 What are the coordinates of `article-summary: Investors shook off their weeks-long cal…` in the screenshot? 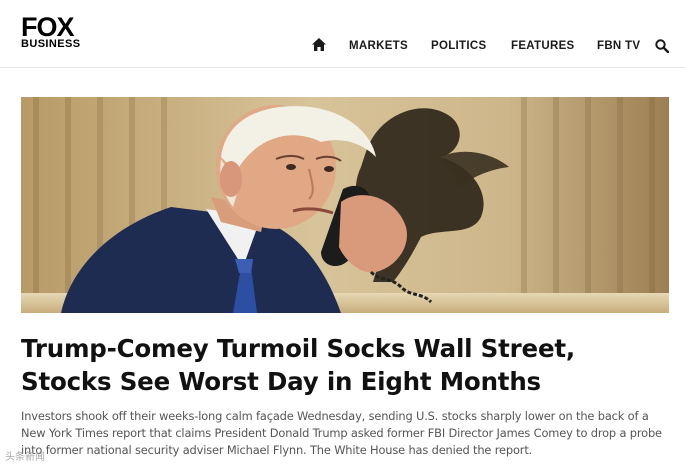 It's located at (341, 433).